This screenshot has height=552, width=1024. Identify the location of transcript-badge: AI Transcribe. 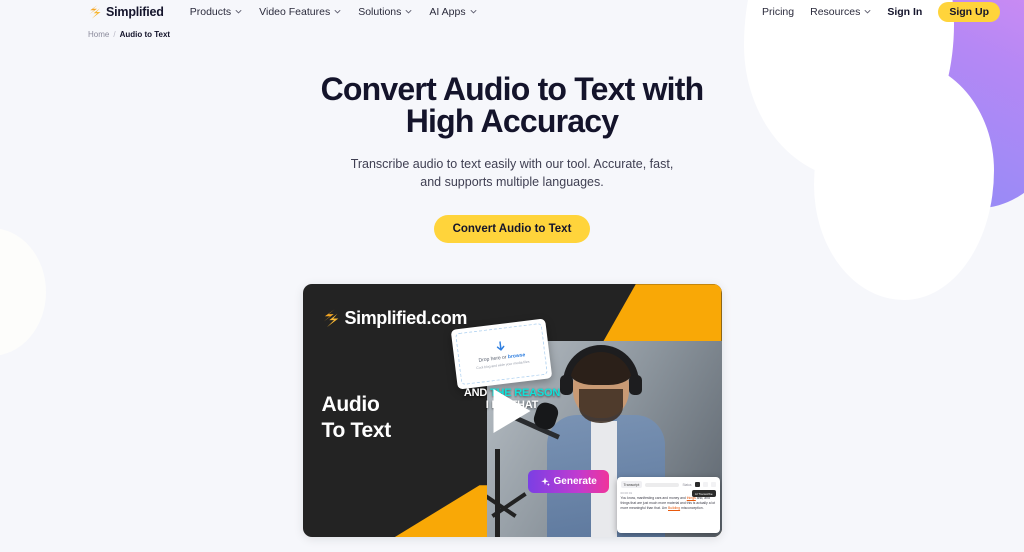
(703, 494).